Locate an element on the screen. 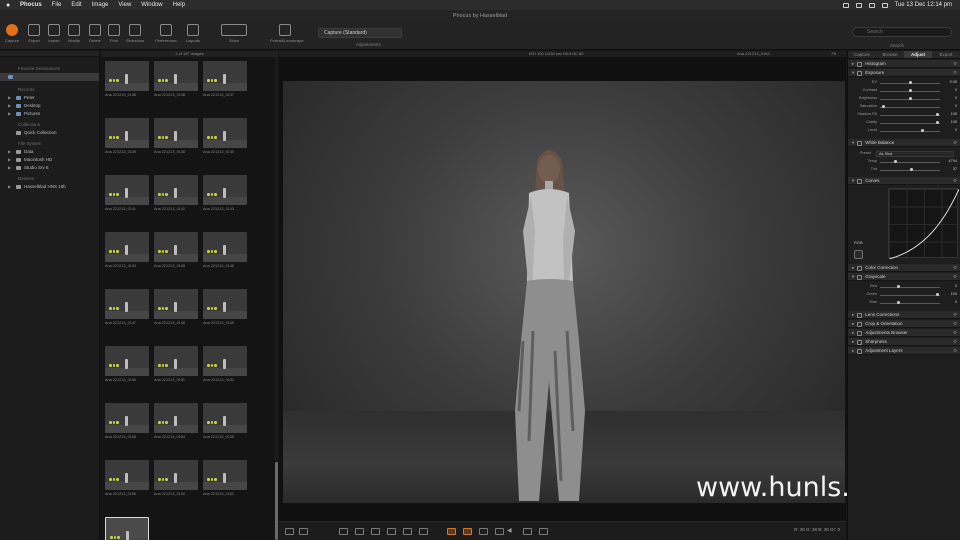  tool-sharpness: ▸ Sharpness ⚙ is located at coordinates (904, 342).